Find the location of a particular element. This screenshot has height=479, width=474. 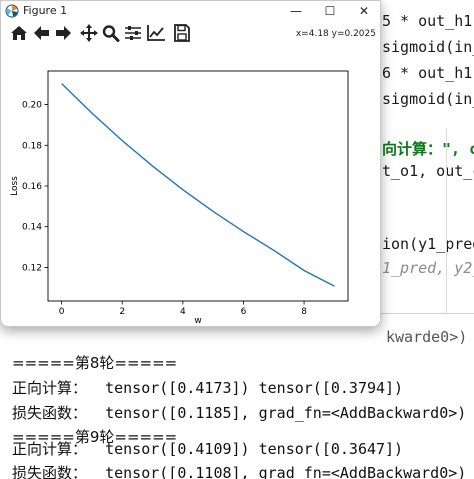

x-tick-label: 6 is located at coordinates (244, 312).